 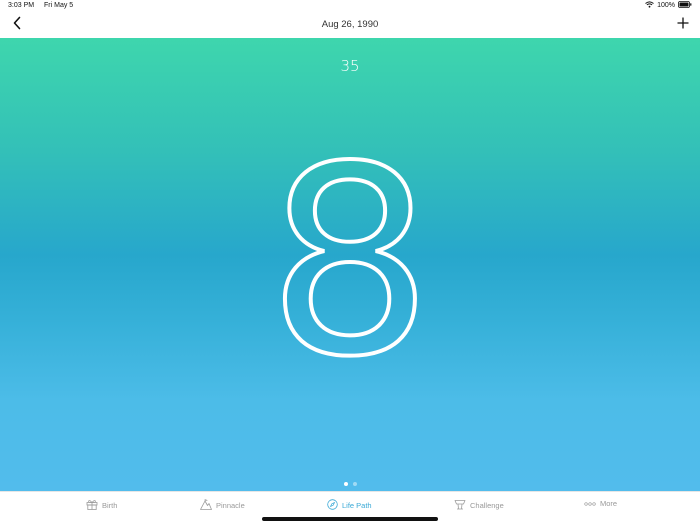 I want to click on status-date: Fri May 5, so click(x=59, y=5).